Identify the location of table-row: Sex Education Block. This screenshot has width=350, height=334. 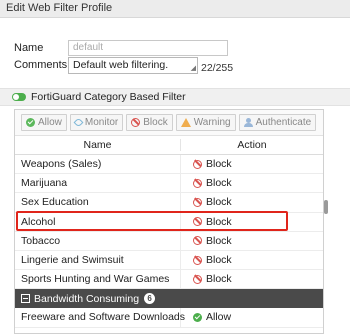
(169, 203).